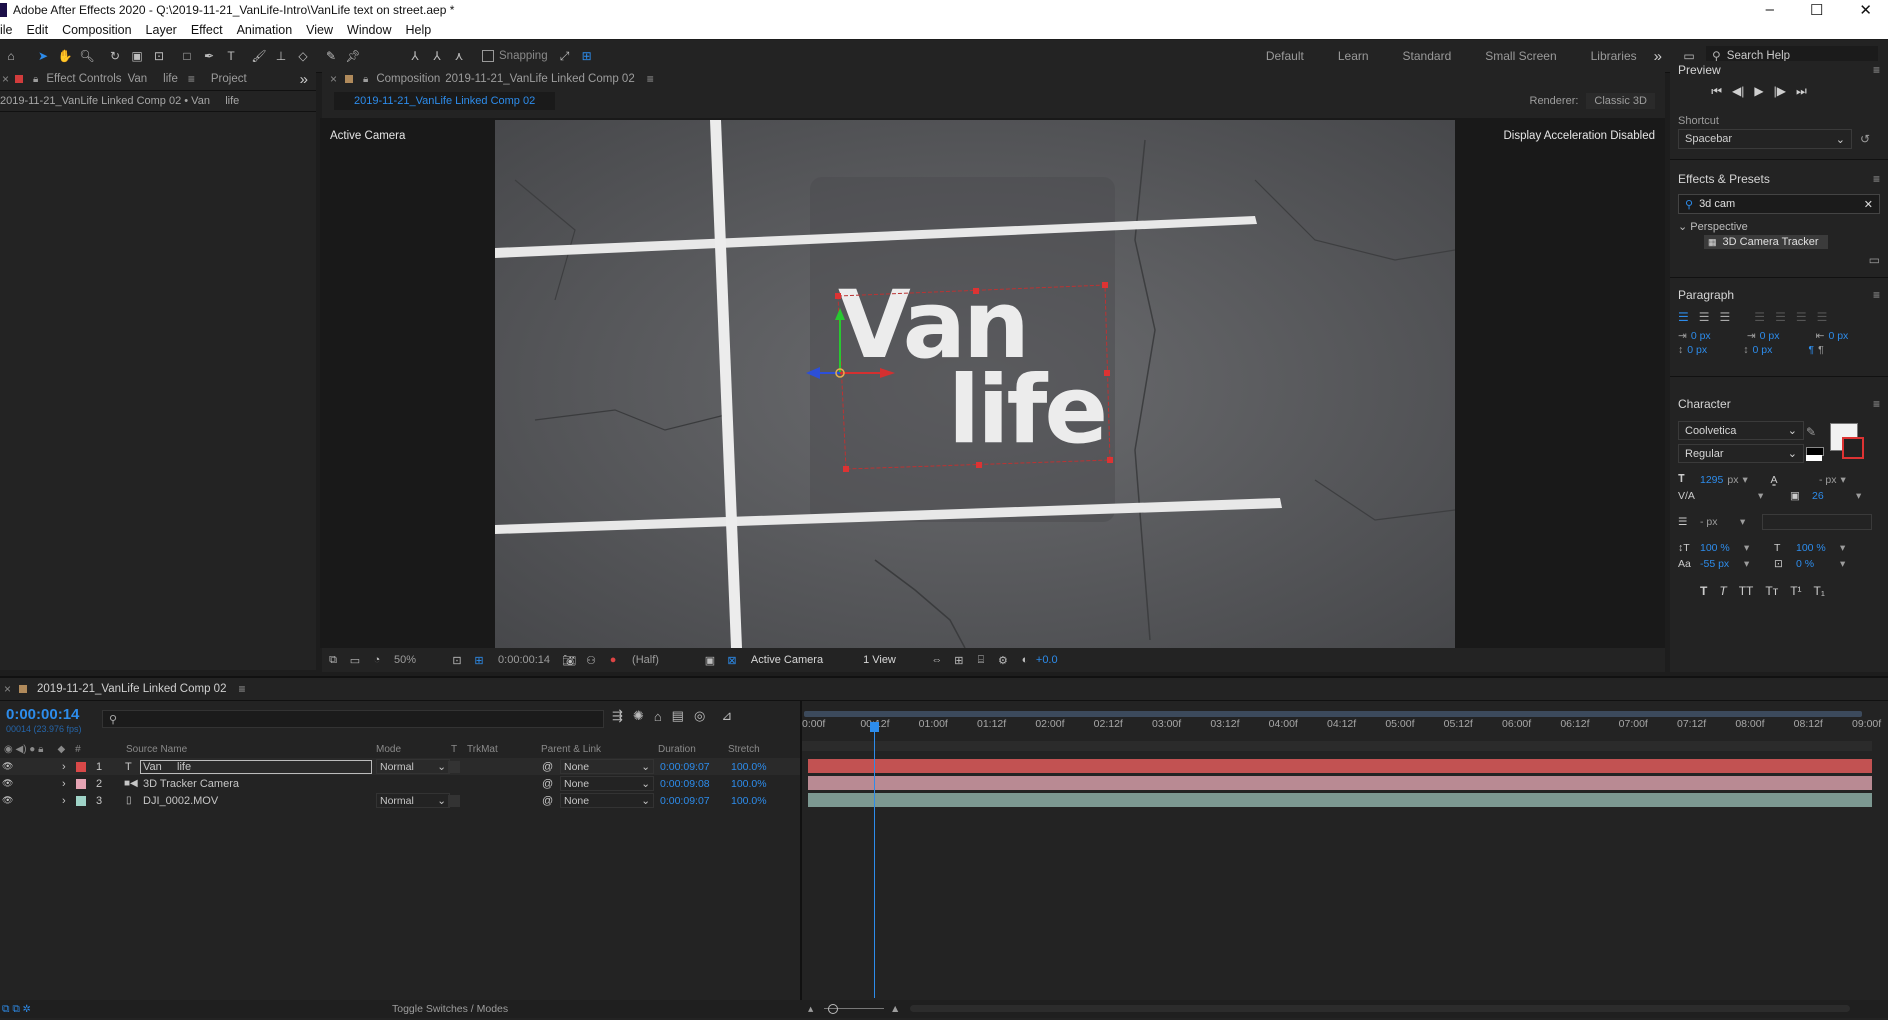  Describe the element at coordinates (353, 719) in the screenshot. I see `timeline-search-input: ⚲` at that location.